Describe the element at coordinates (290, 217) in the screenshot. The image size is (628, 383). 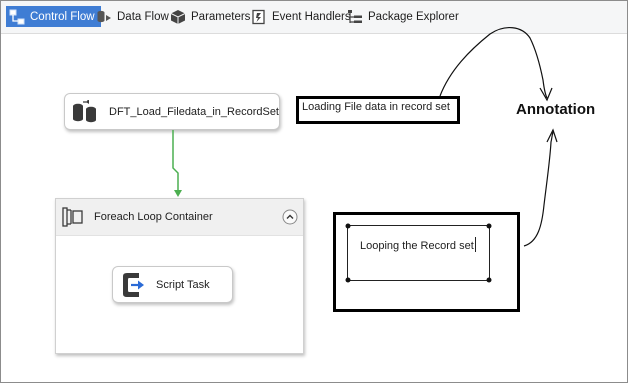
I see `chevron-up-icon` at that location.